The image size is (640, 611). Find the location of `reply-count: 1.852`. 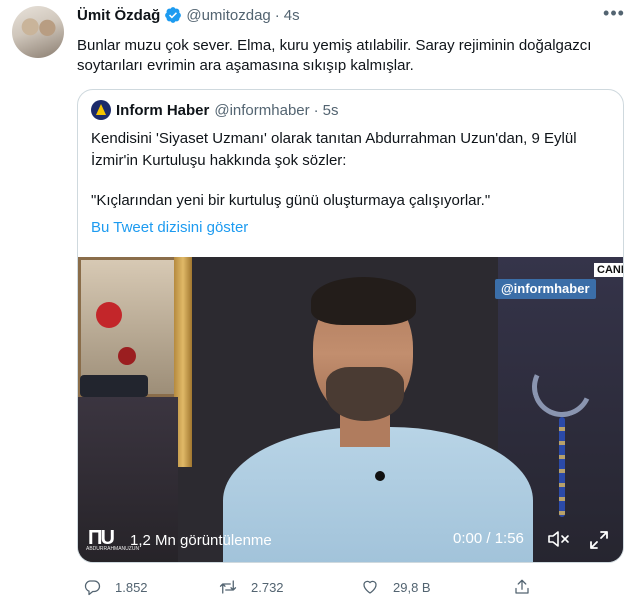

reply-count: 1.852 is located at coordinates (131, 587).